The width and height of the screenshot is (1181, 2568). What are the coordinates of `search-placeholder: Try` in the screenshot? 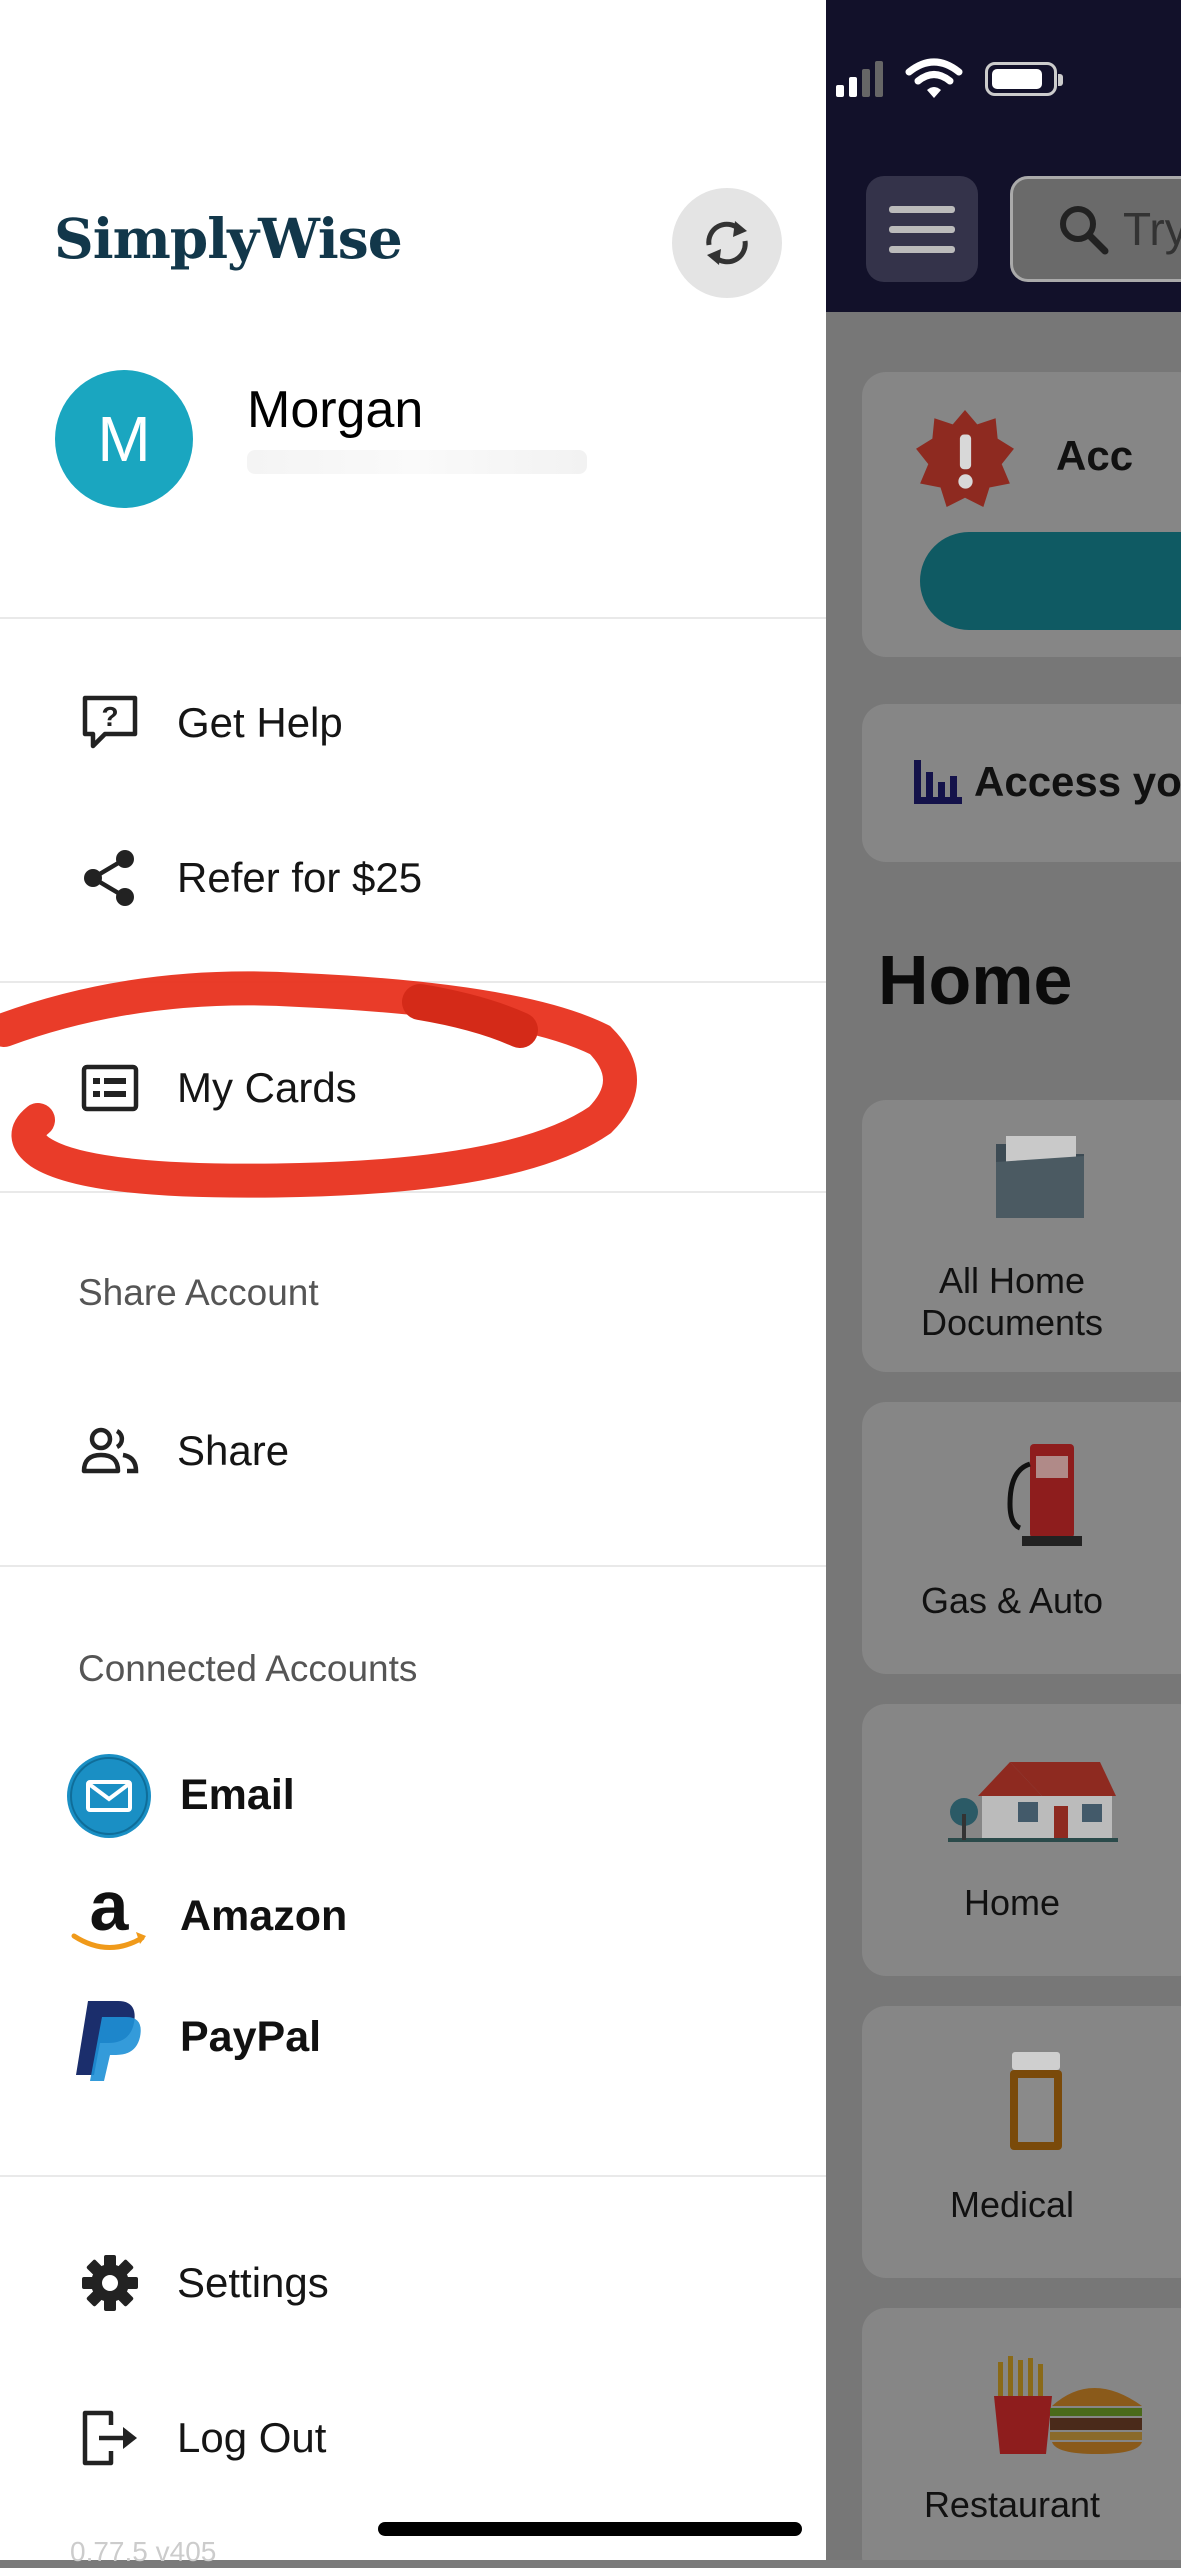 It's located at (1152, 229).